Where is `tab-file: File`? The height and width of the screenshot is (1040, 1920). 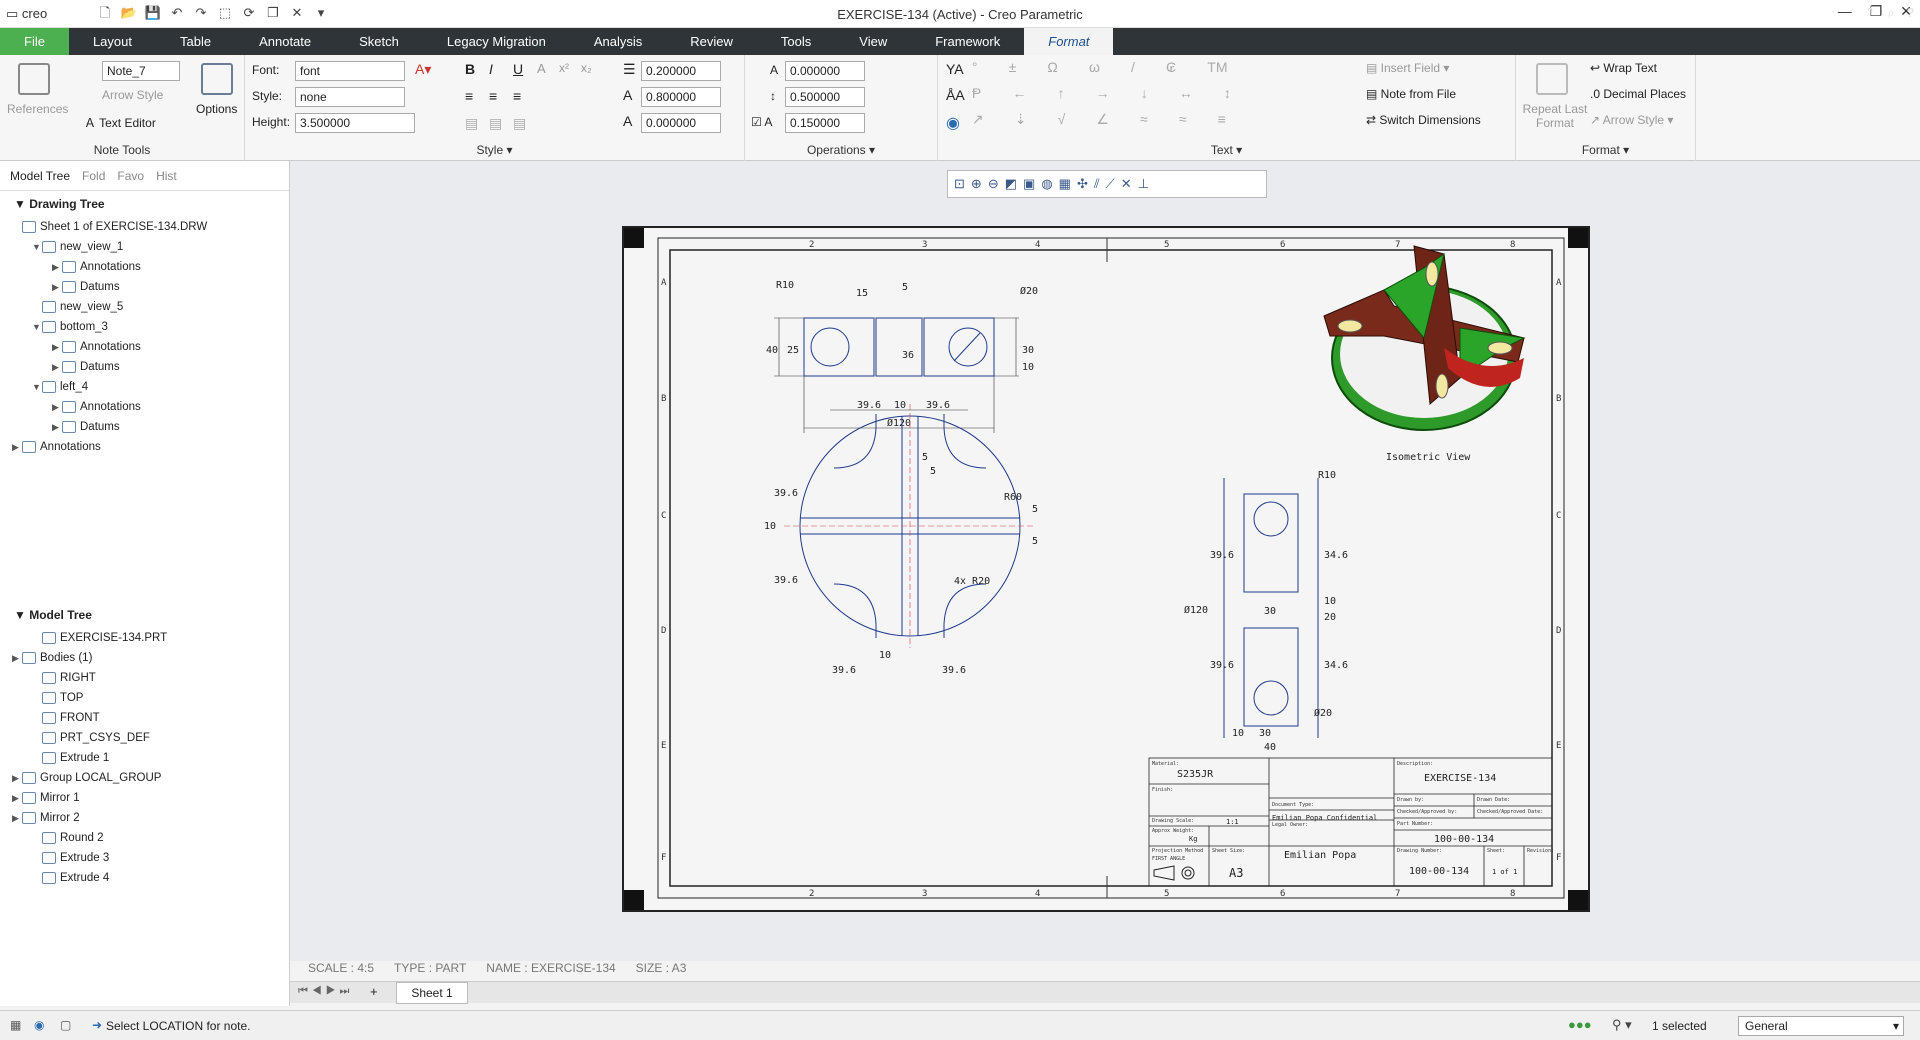 tab-file: File is located at coordinates (34, 41).